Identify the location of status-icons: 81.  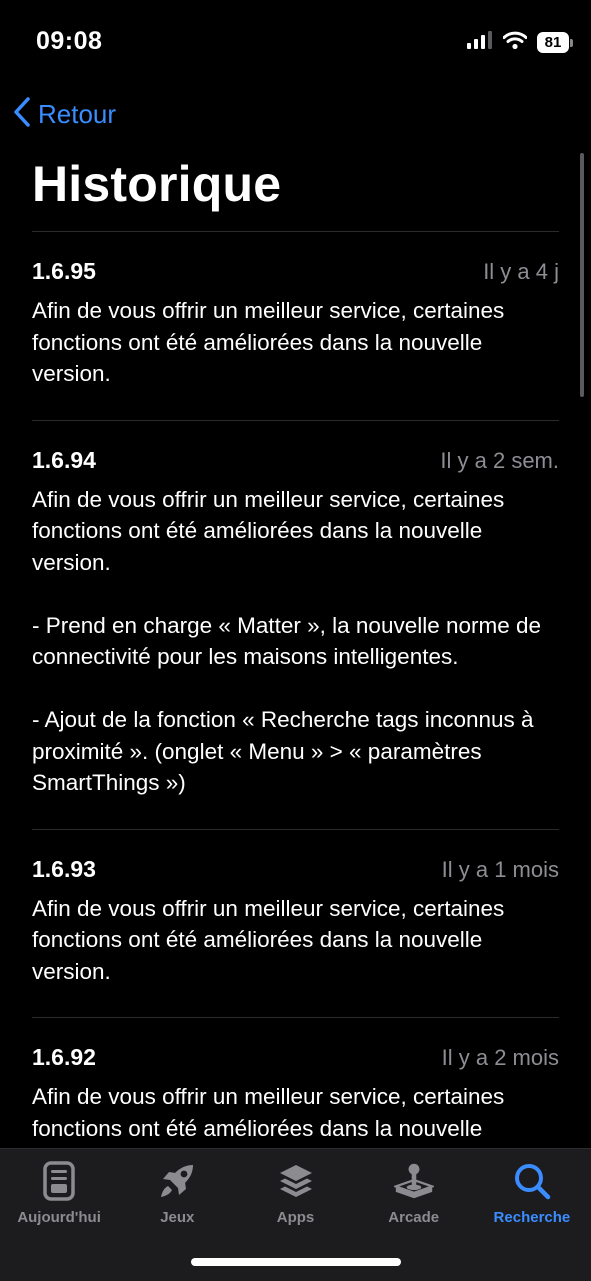
(520, 42).